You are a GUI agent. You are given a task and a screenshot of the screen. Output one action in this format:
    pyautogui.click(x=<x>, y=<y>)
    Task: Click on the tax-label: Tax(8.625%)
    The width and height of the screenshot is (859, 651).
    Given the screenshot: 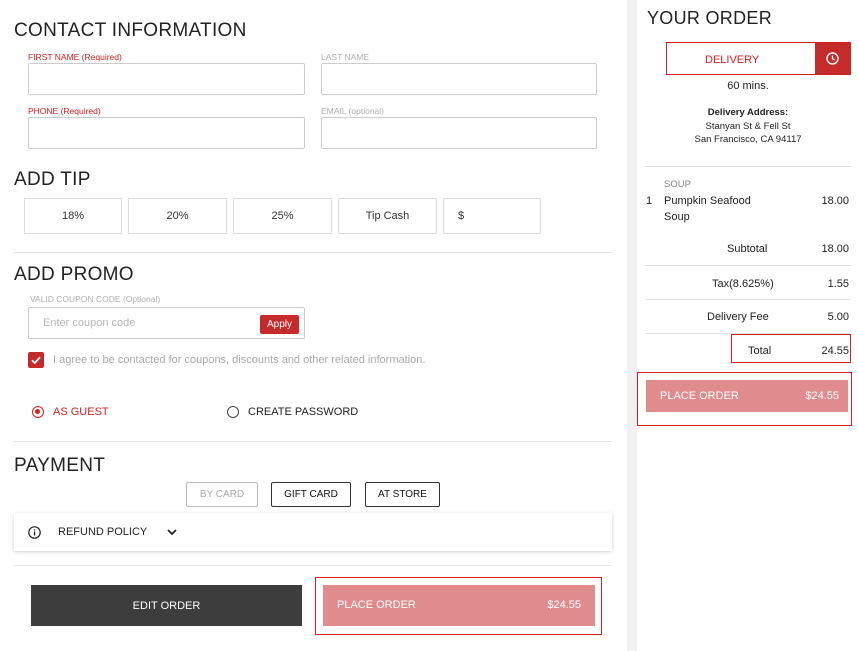 What is the action you would take?
    pyautogui.click(x=743, y=284)
    